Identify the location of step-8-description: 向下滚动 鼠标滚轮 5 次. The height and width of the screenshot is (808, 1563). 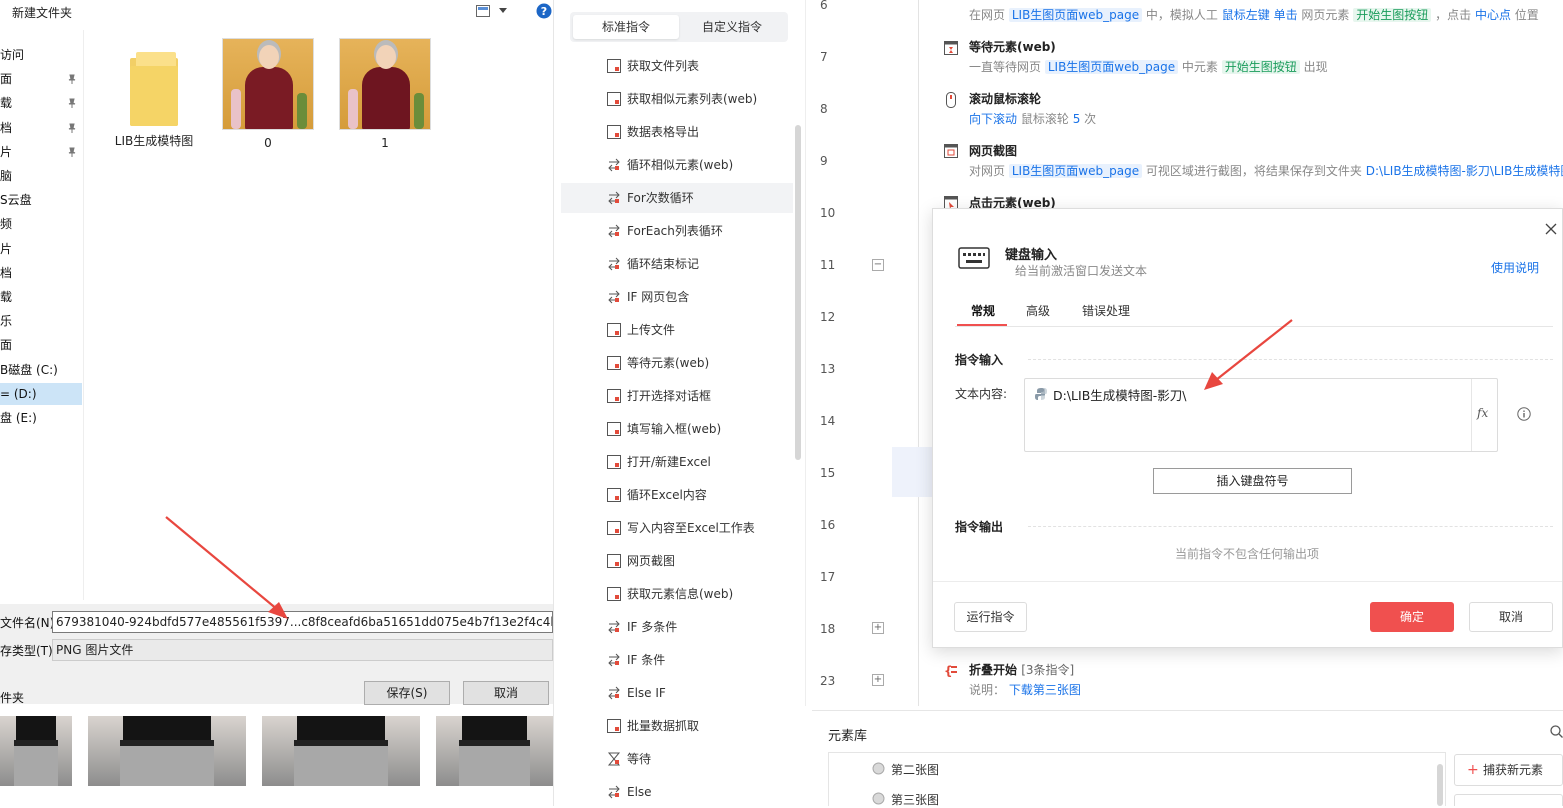
(1032, 118).